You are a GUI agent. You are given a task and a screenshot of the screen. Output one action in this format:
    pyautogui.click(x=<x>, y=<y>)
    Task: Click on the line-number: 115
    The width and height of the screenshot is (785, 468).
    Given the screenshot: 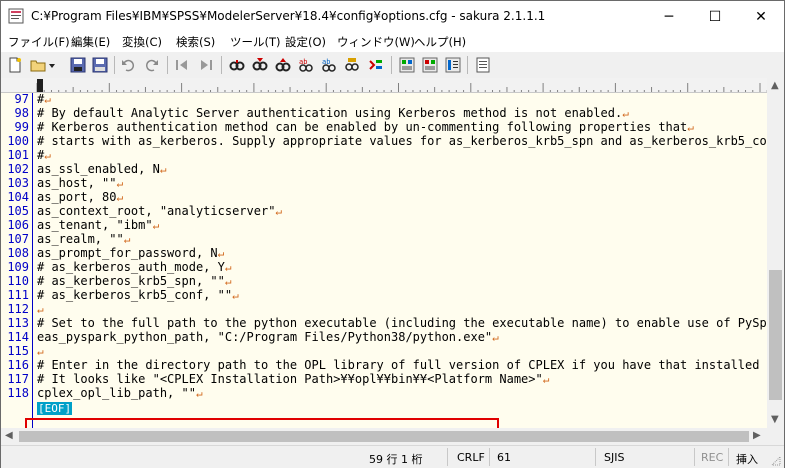 What is the action you would take?
    pyautogui.click(x=18, y=351)
    